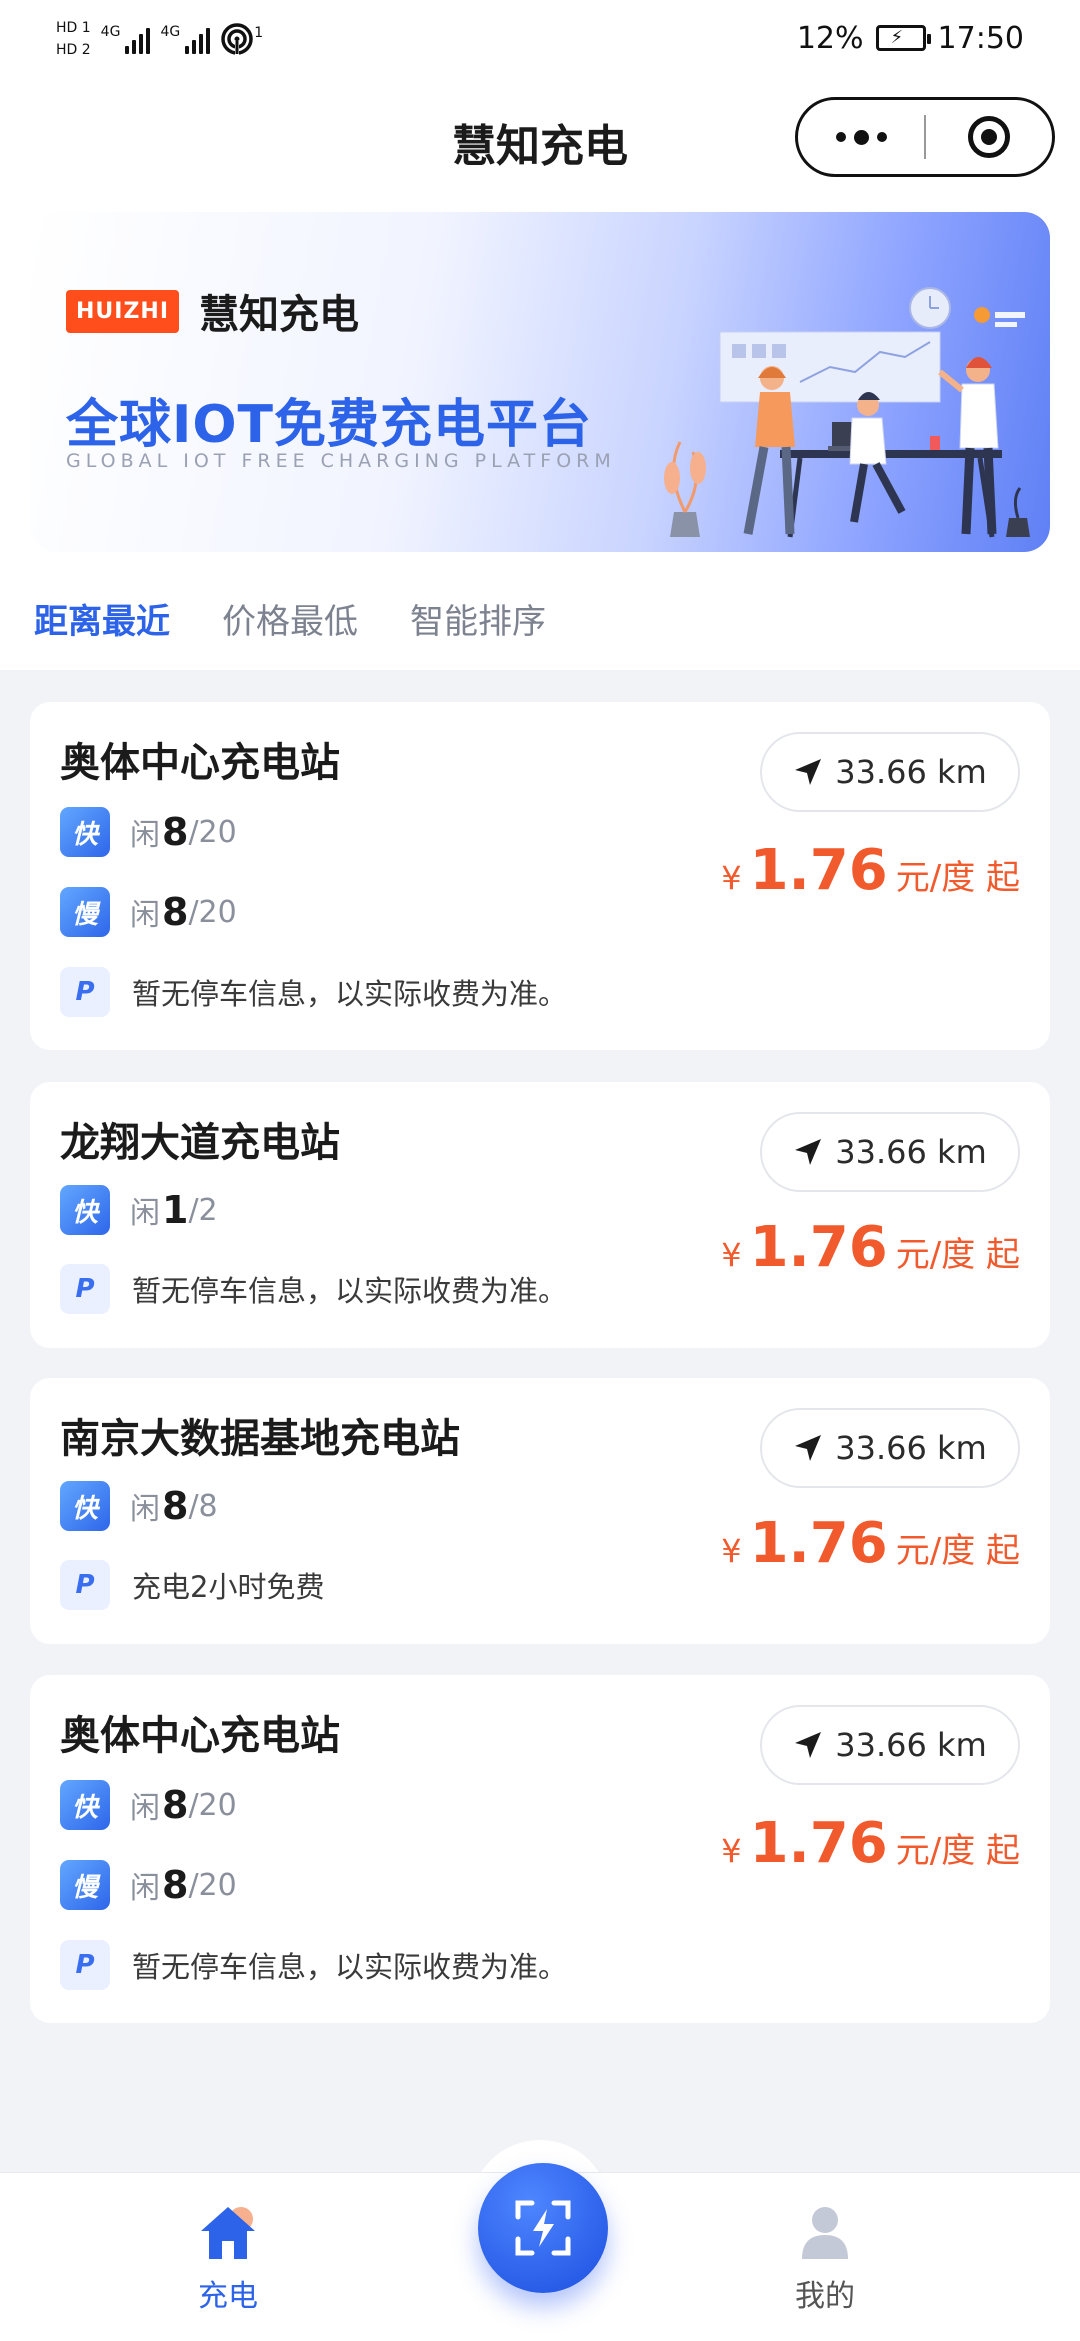 The width and height of the screenshot is (1080, 2341). What do you see at coordinates (543, 2228) in the screenshot?
I see `scan-charge-button` at bounding box center [543, 2228].